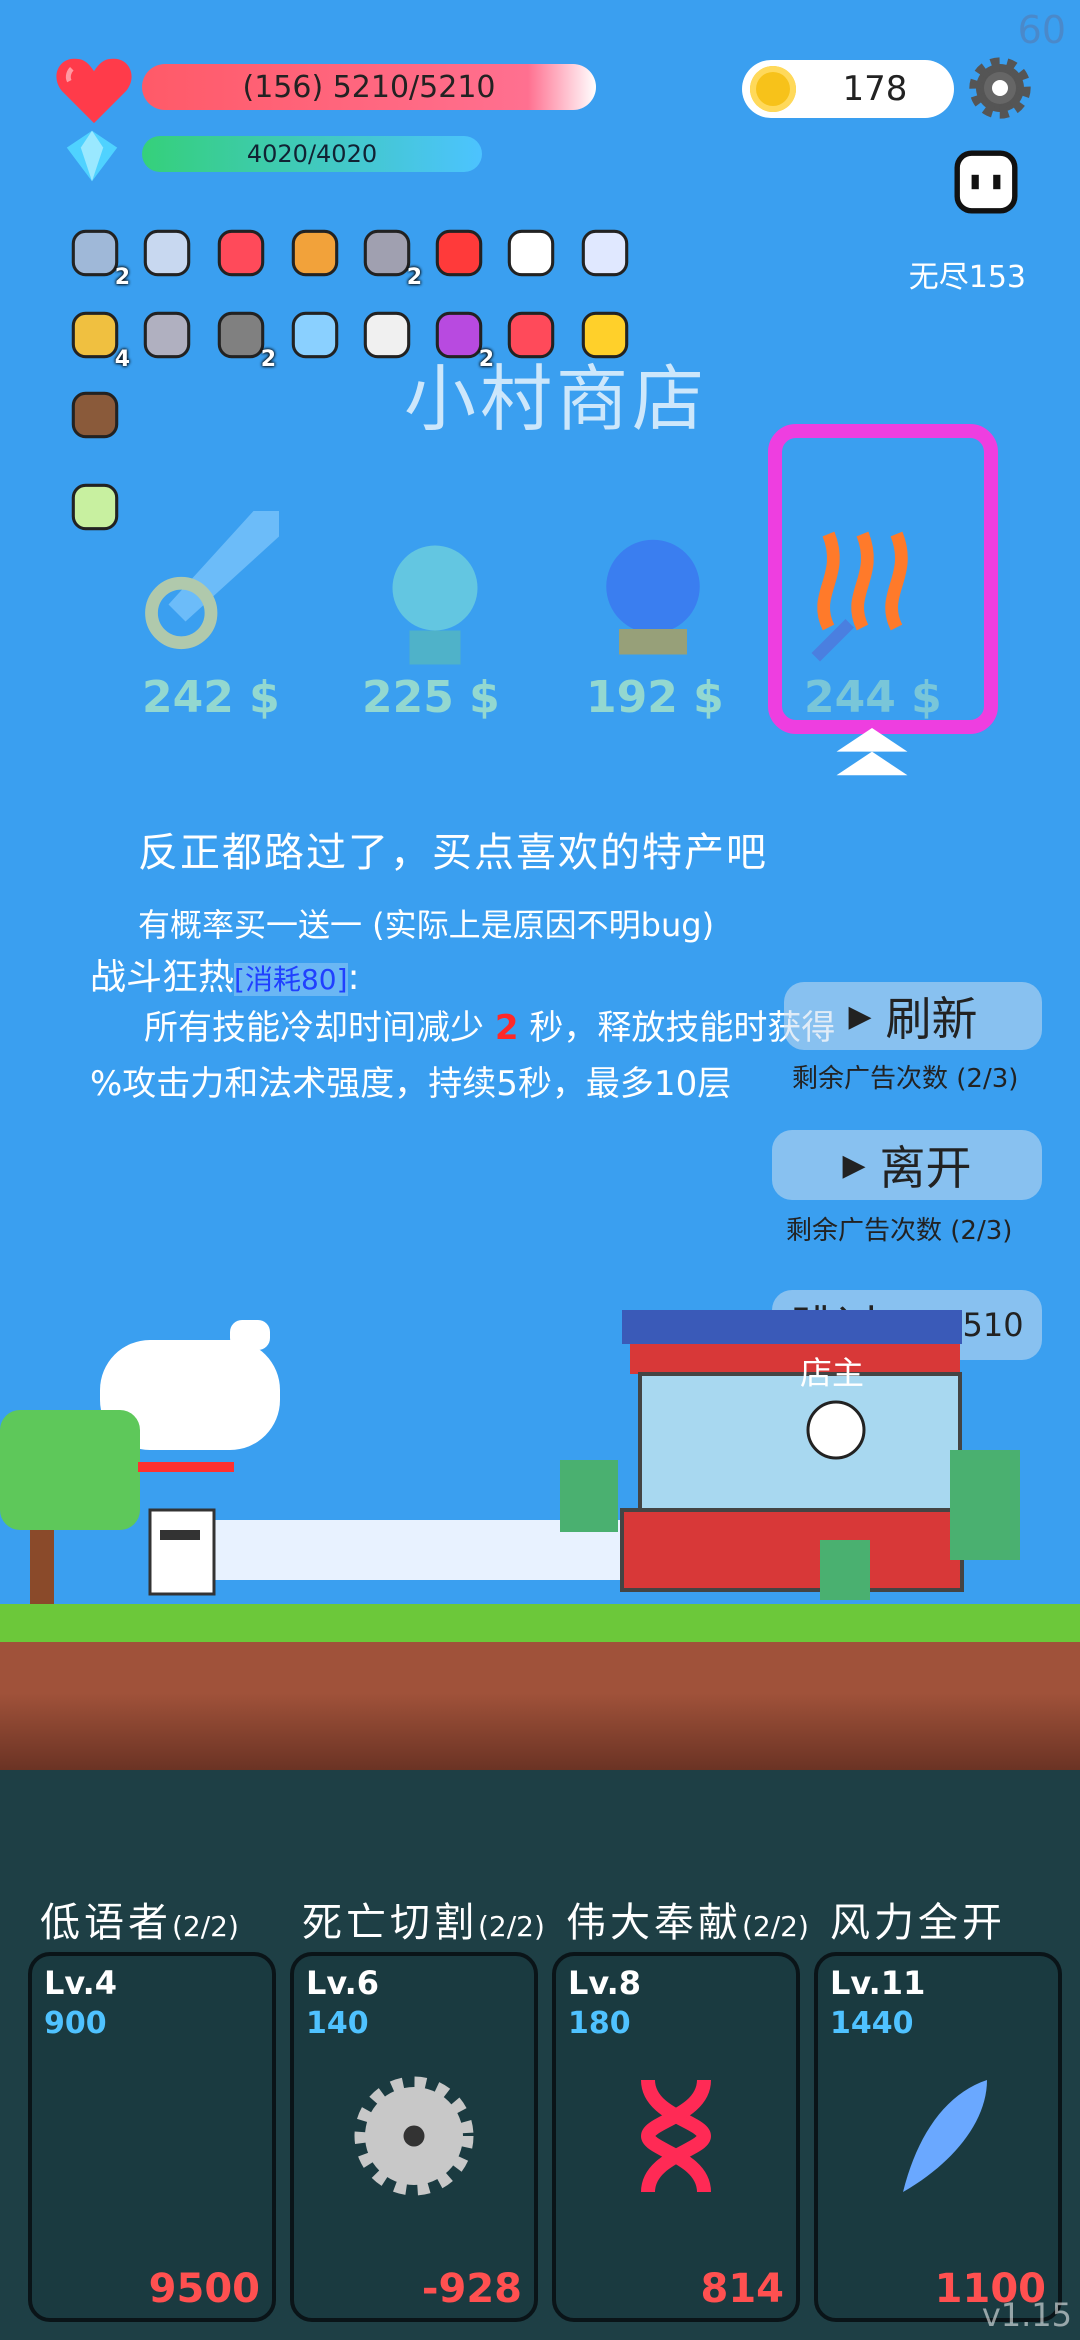 The image size is (1080, 2340). Describe the element at coordinates (97, 338) in the screenshot. I see `bow-icon: 4` at that location.